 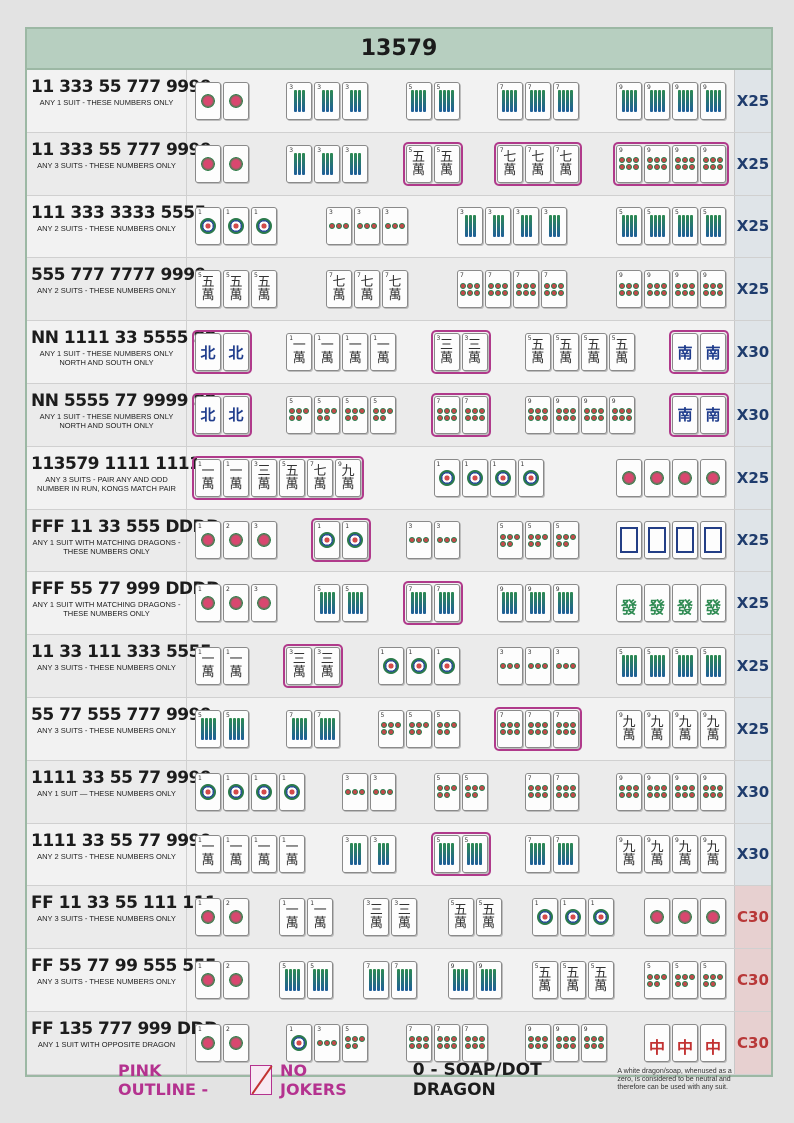 I want to click on tile-number: 3, so click(x=347, y=841).